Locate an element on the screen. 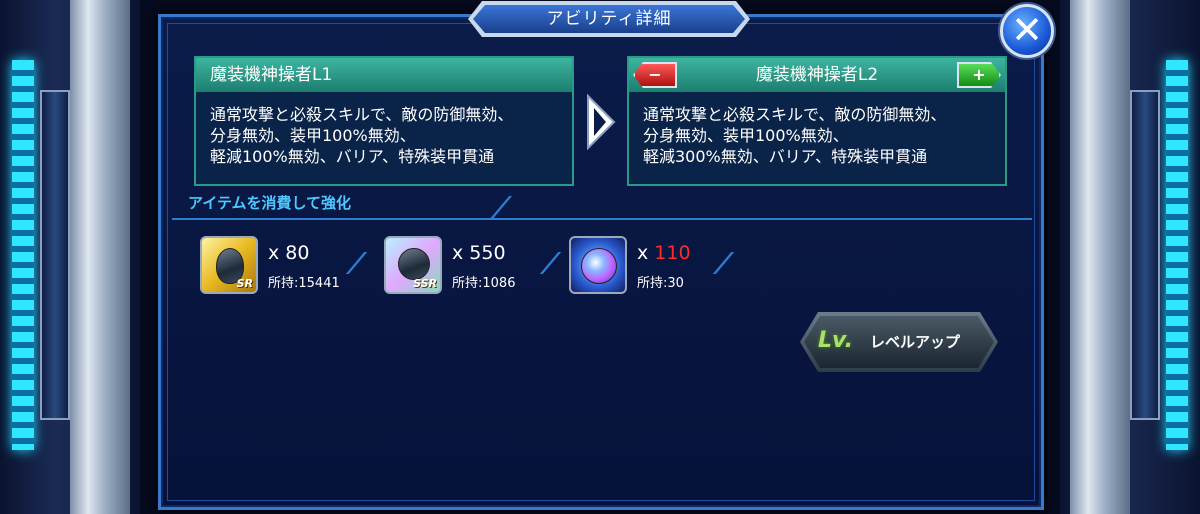  enhance-section-label: アイテムを消費して強化 is located at coordinates (270, 203).